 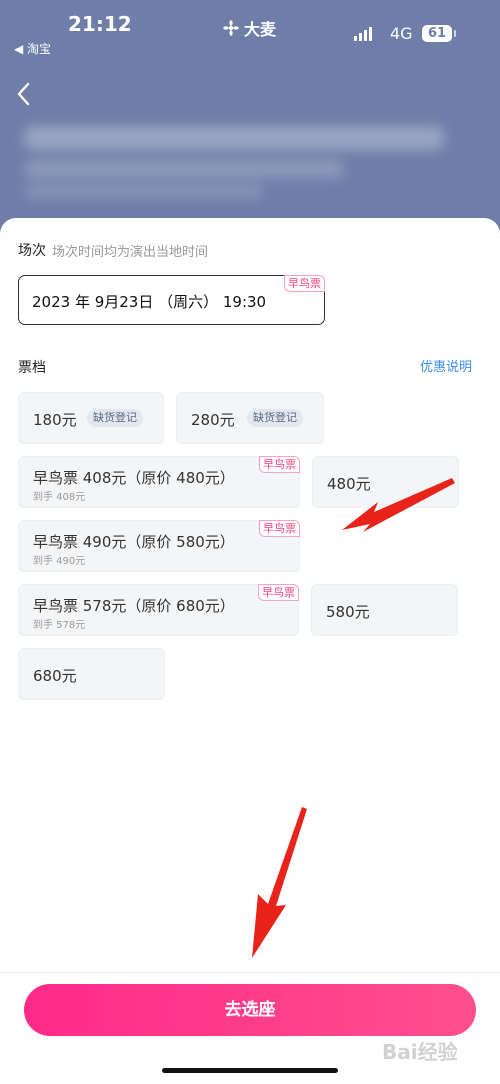 I want to click on ticket-tier-480: 480元, so click(x=385, y=482).